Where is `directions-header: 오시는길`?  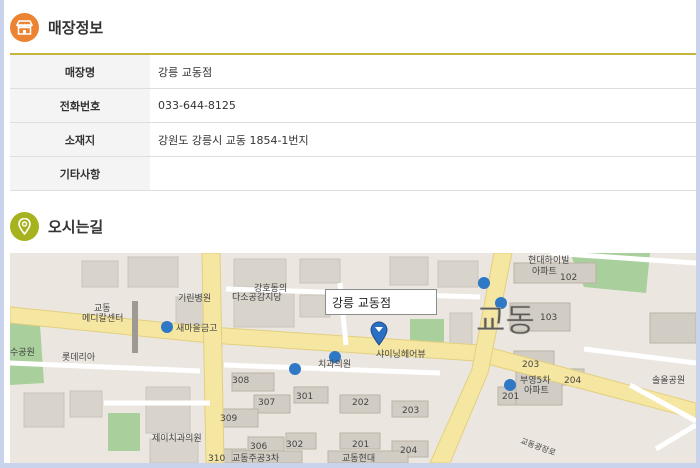
directions-header: 오시는길 is located at coordinates (56, 226).